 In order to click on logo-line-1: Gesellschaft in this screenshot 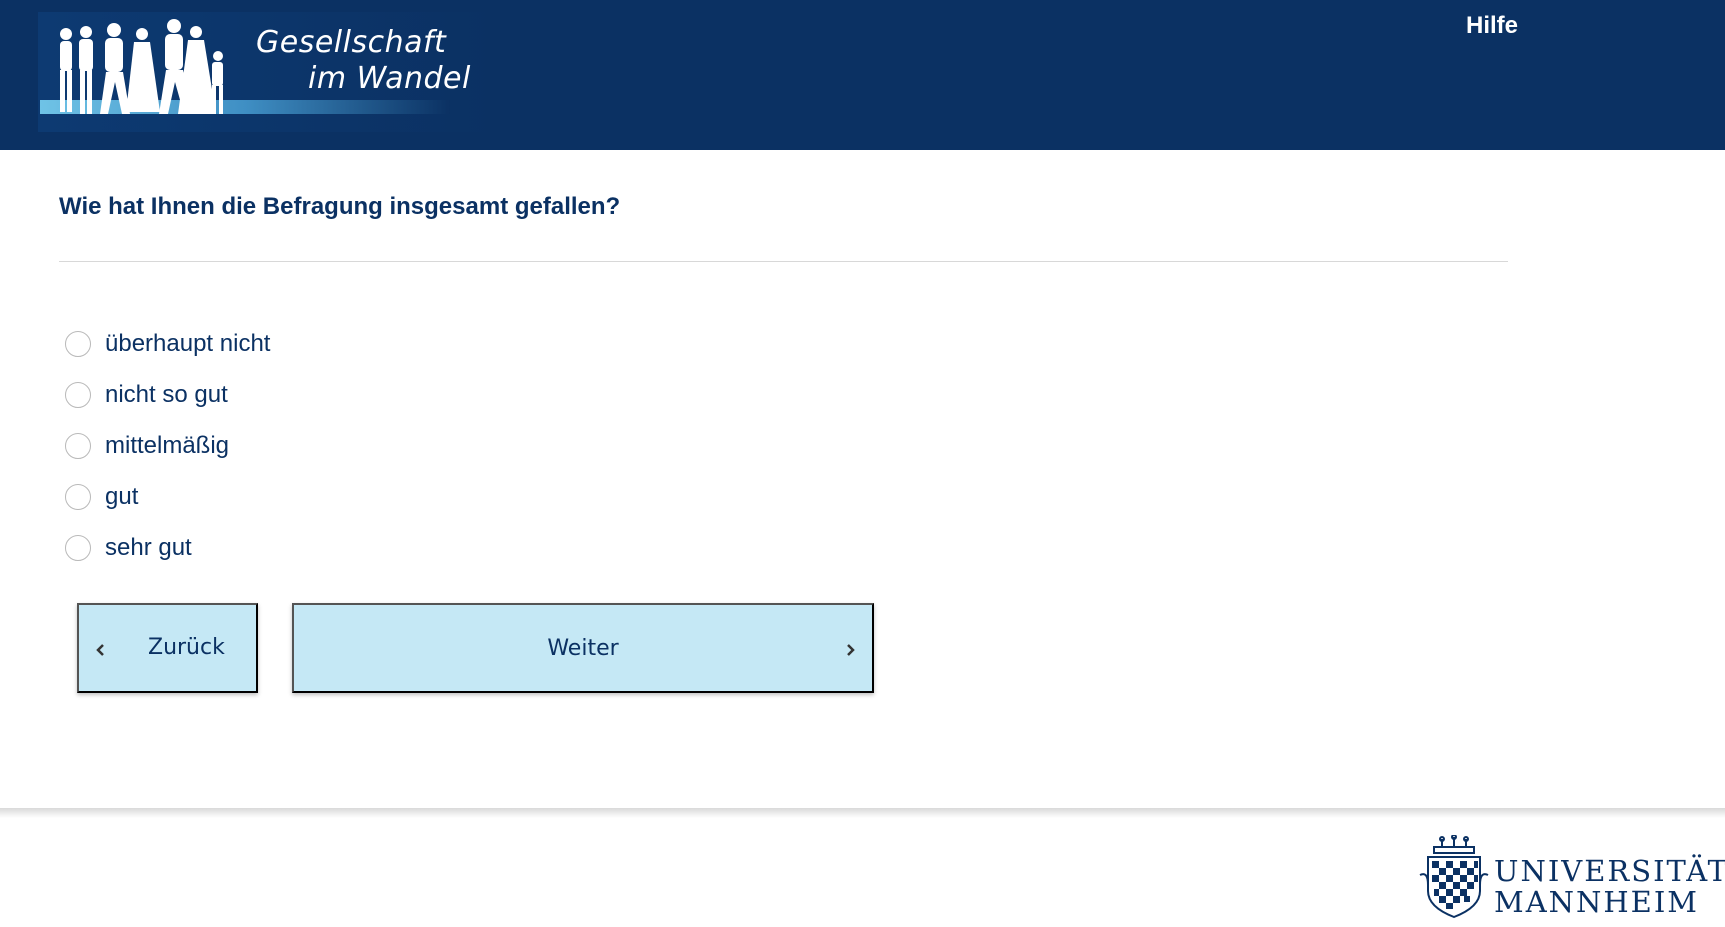, I will do `click(351, 42)`.